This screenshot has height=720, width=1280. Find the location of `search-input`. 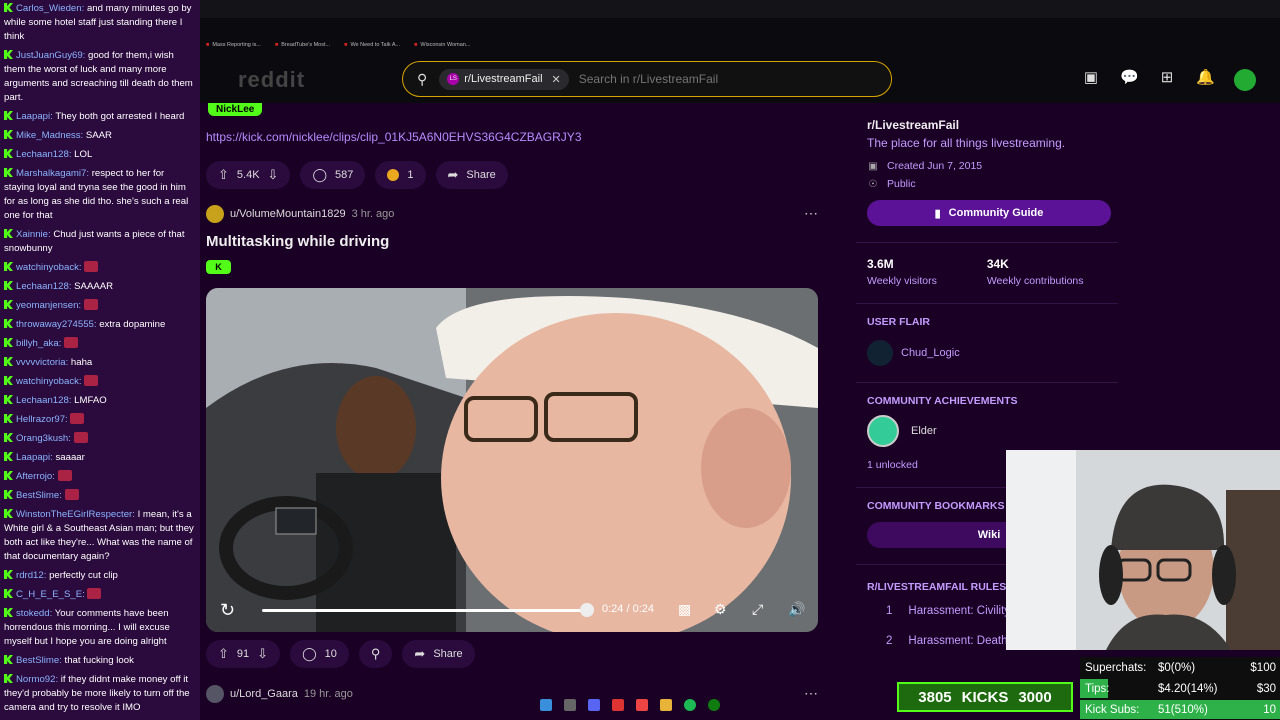

search-input is located at coordinates (728, 79).